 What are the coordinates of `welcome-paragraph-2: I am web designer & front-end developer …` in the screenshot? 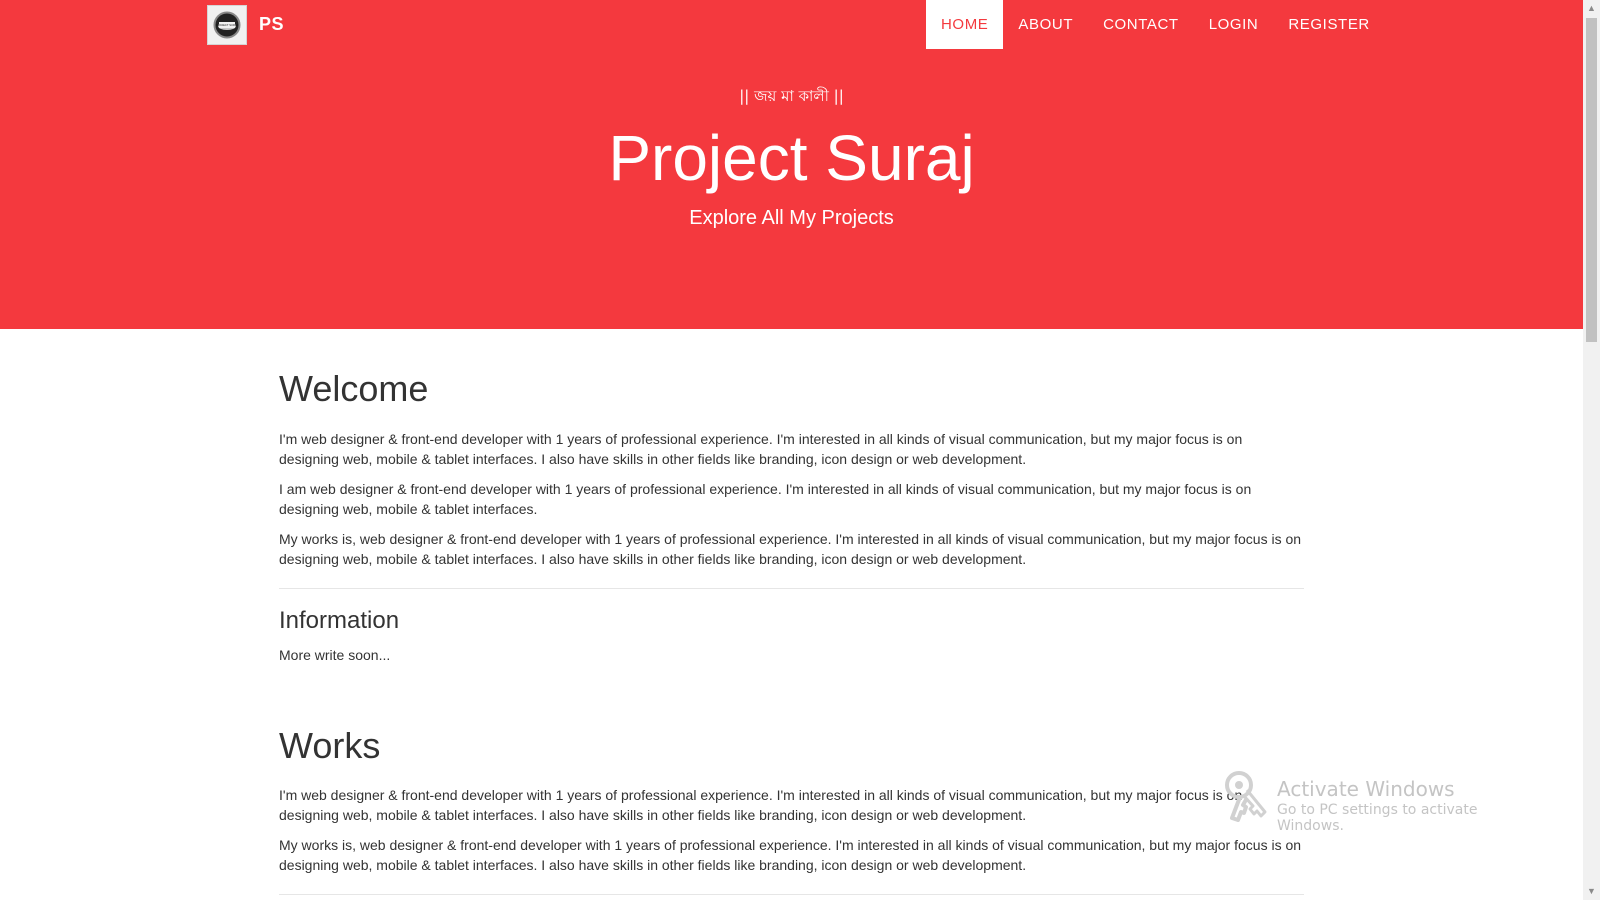 It's located at (765, 499).